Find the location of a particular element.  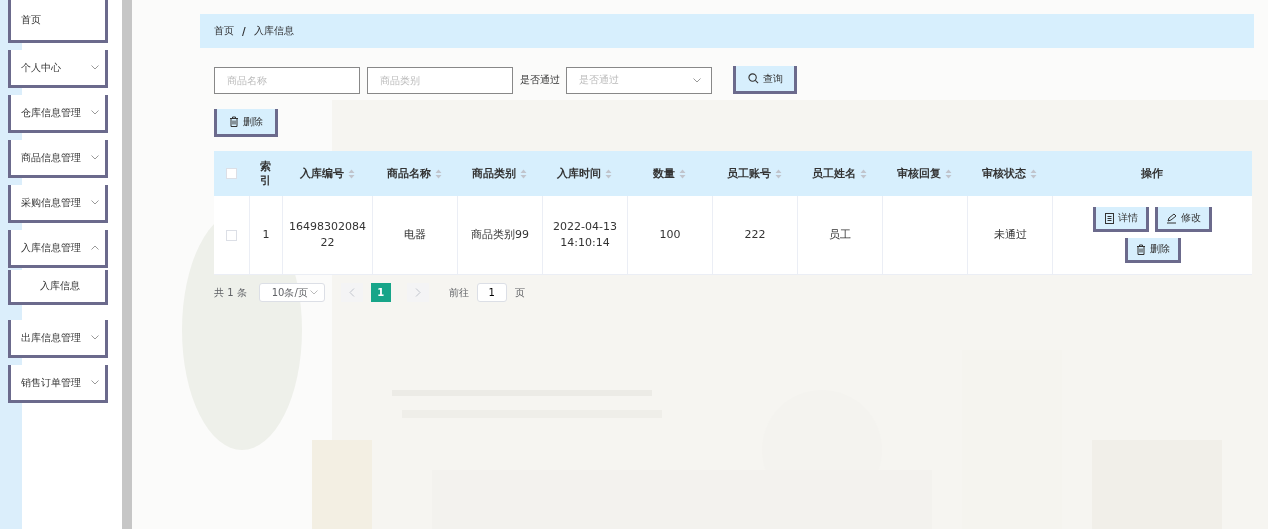

table-cell: 员工 is located at coordinates (839, 235).